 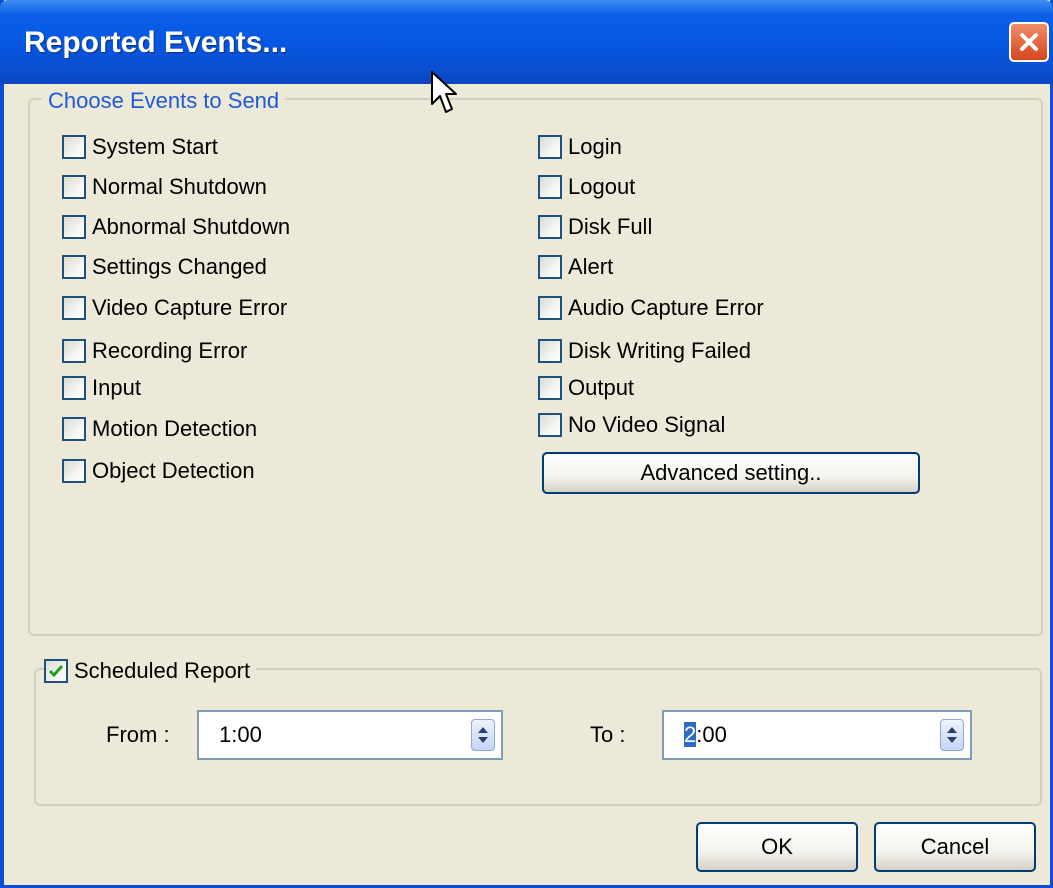 I want to click on from-time-value: 1:00, so click(x=240, y=734).